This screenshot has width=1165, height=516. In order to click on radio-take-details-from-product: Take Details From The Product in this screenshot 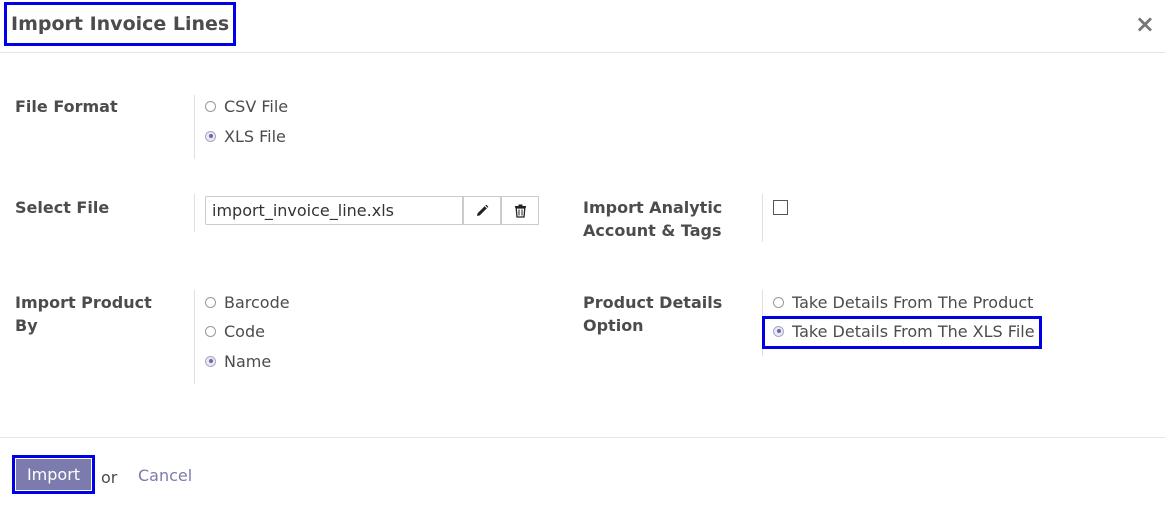, I will do `click(903, 302)`.